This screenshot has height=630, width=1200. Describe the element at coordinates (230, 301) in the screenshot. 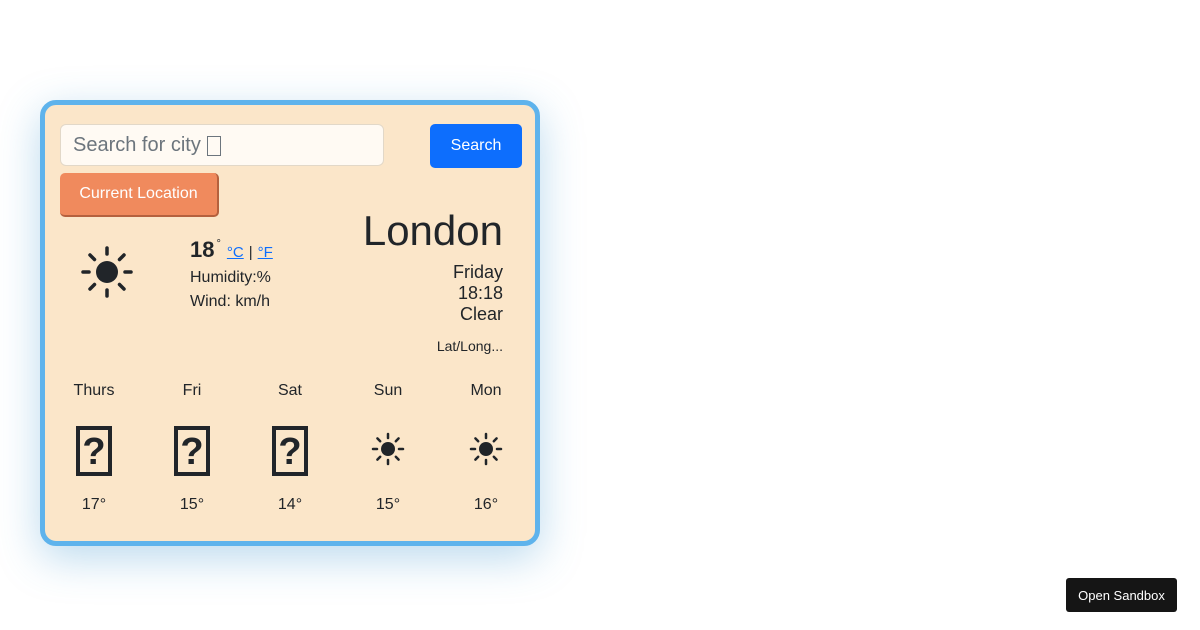

I see `wind-text: Wind: km/h` at that location.